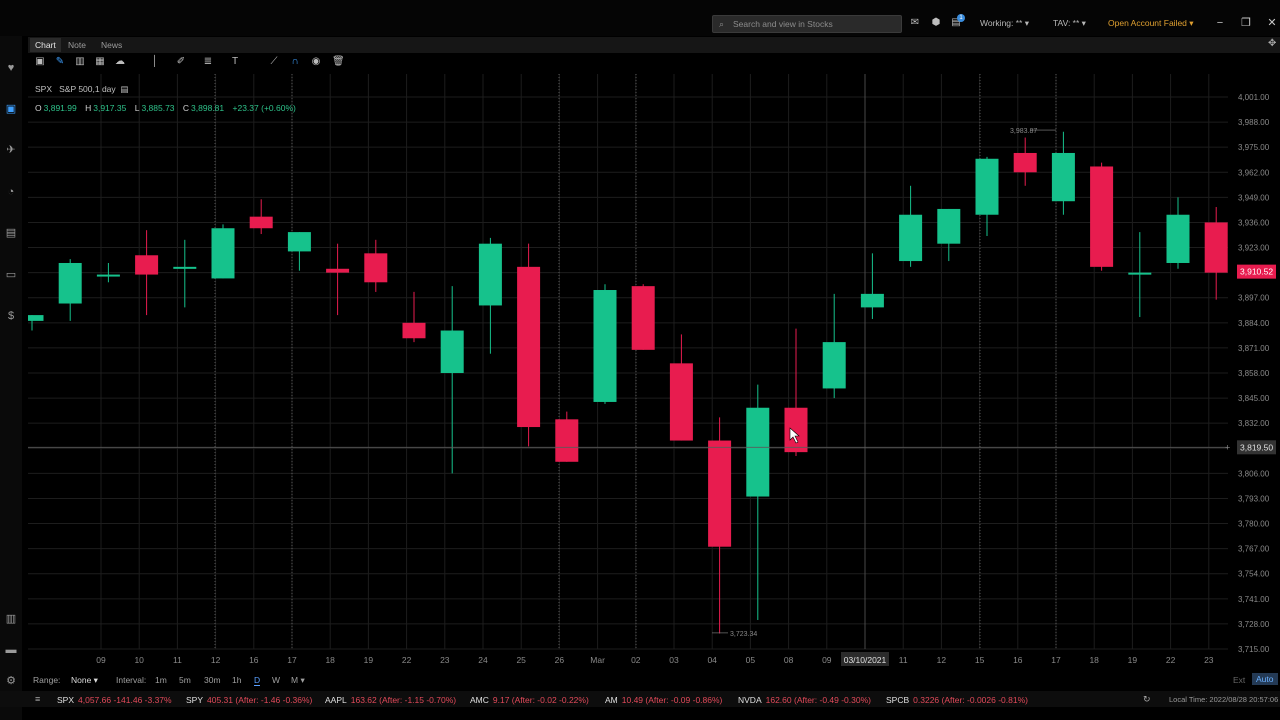 The width and height of the screenshot is (1280, 720). What do you see at coordinates (114, 700) in the screenshot?
I see `ticker-item: SPX 4,057.66 -141.46 -3.37%` at bounding box center [114, 700].